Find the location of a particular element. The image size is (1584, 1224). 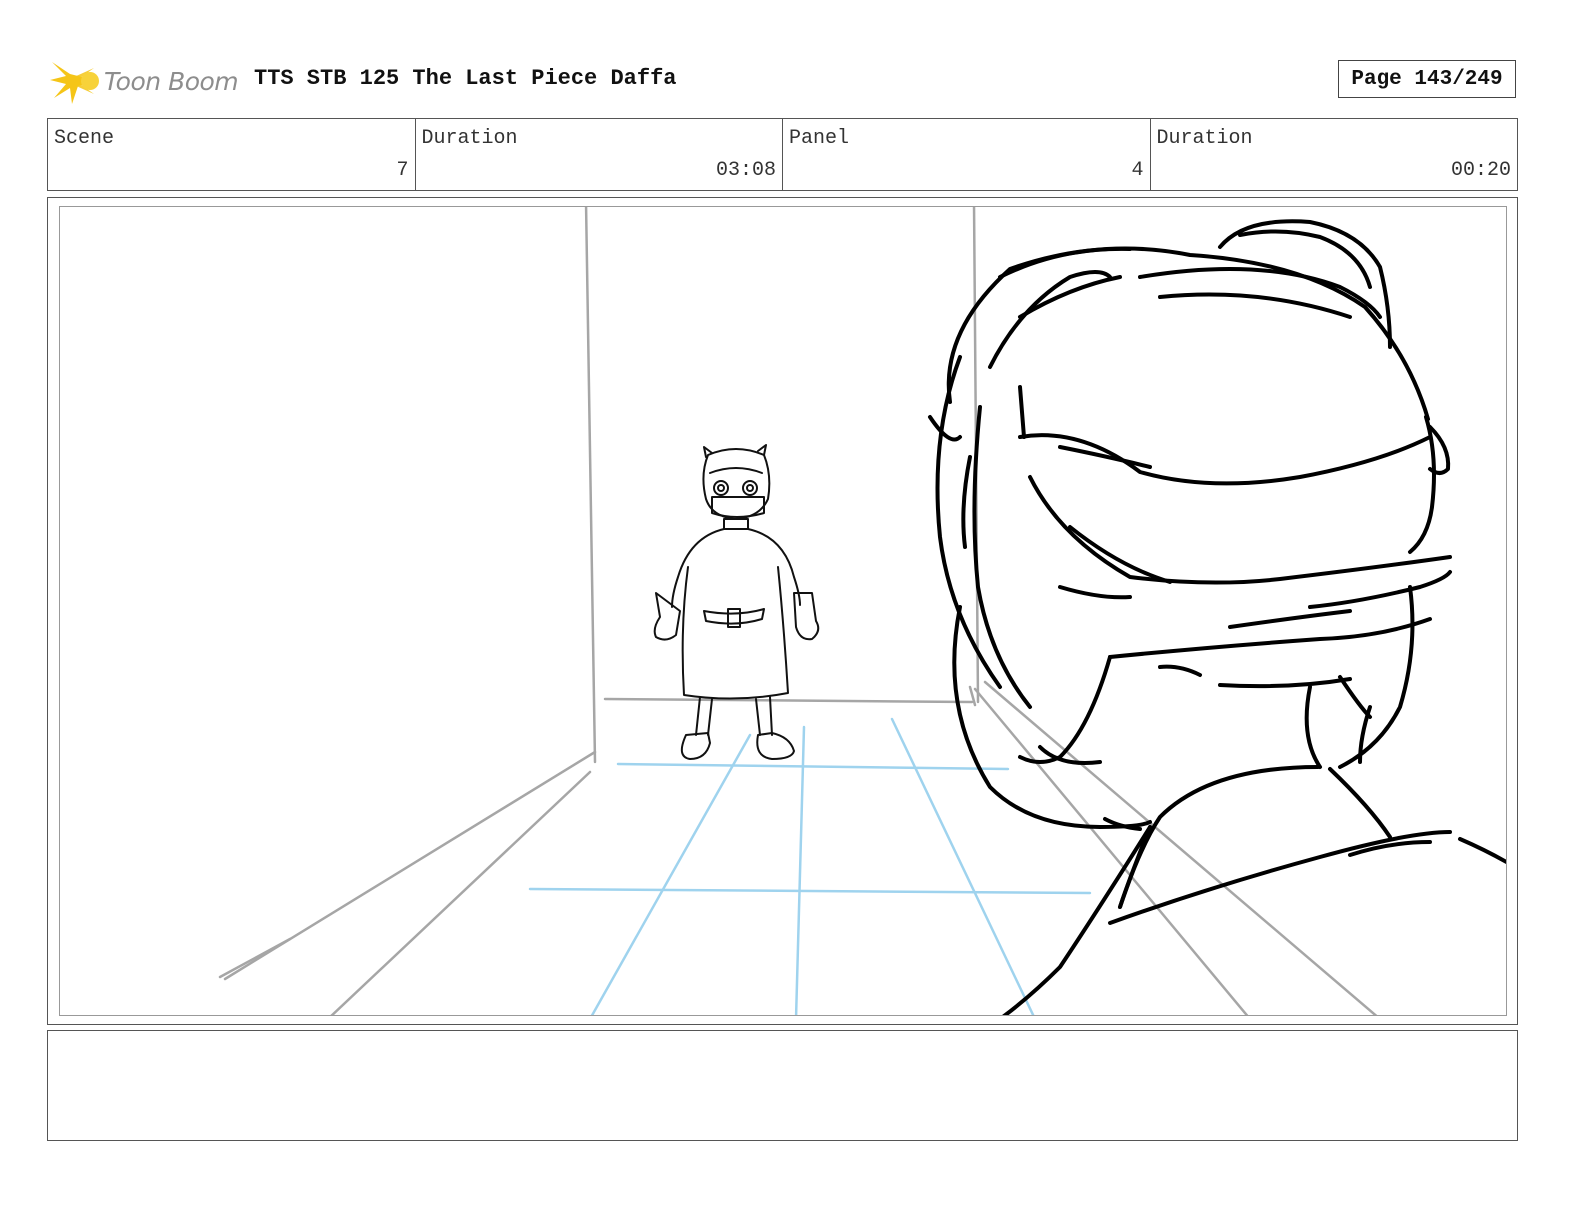

toon-boom-logo: Toon Boom is located at coordinates (144, 81).